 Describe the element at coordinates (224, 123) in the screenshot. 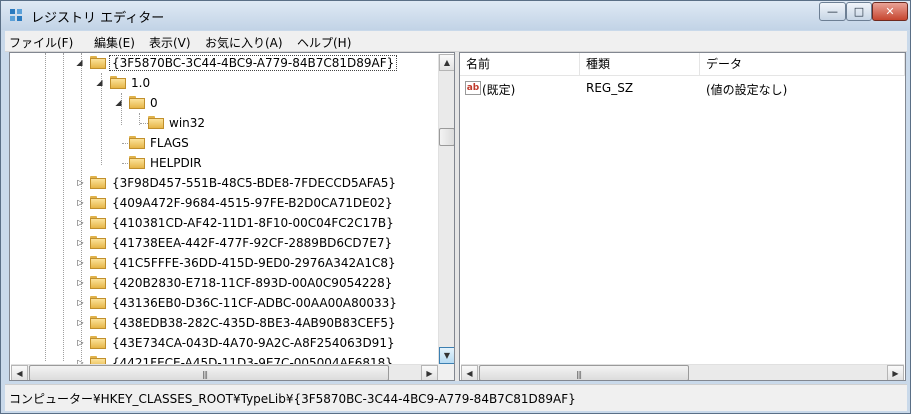

I see `tree-item: win32` at that location.